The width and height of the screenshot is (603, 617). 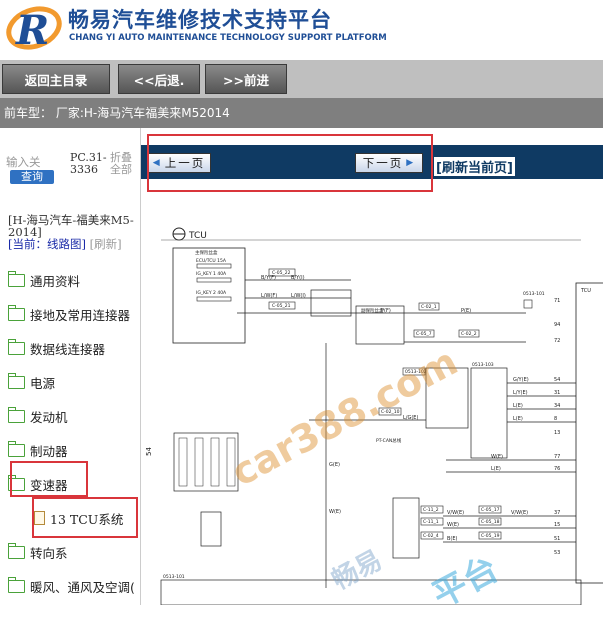 I want to click on tree-item-engine: 发动机, so click(x=37, y=416).